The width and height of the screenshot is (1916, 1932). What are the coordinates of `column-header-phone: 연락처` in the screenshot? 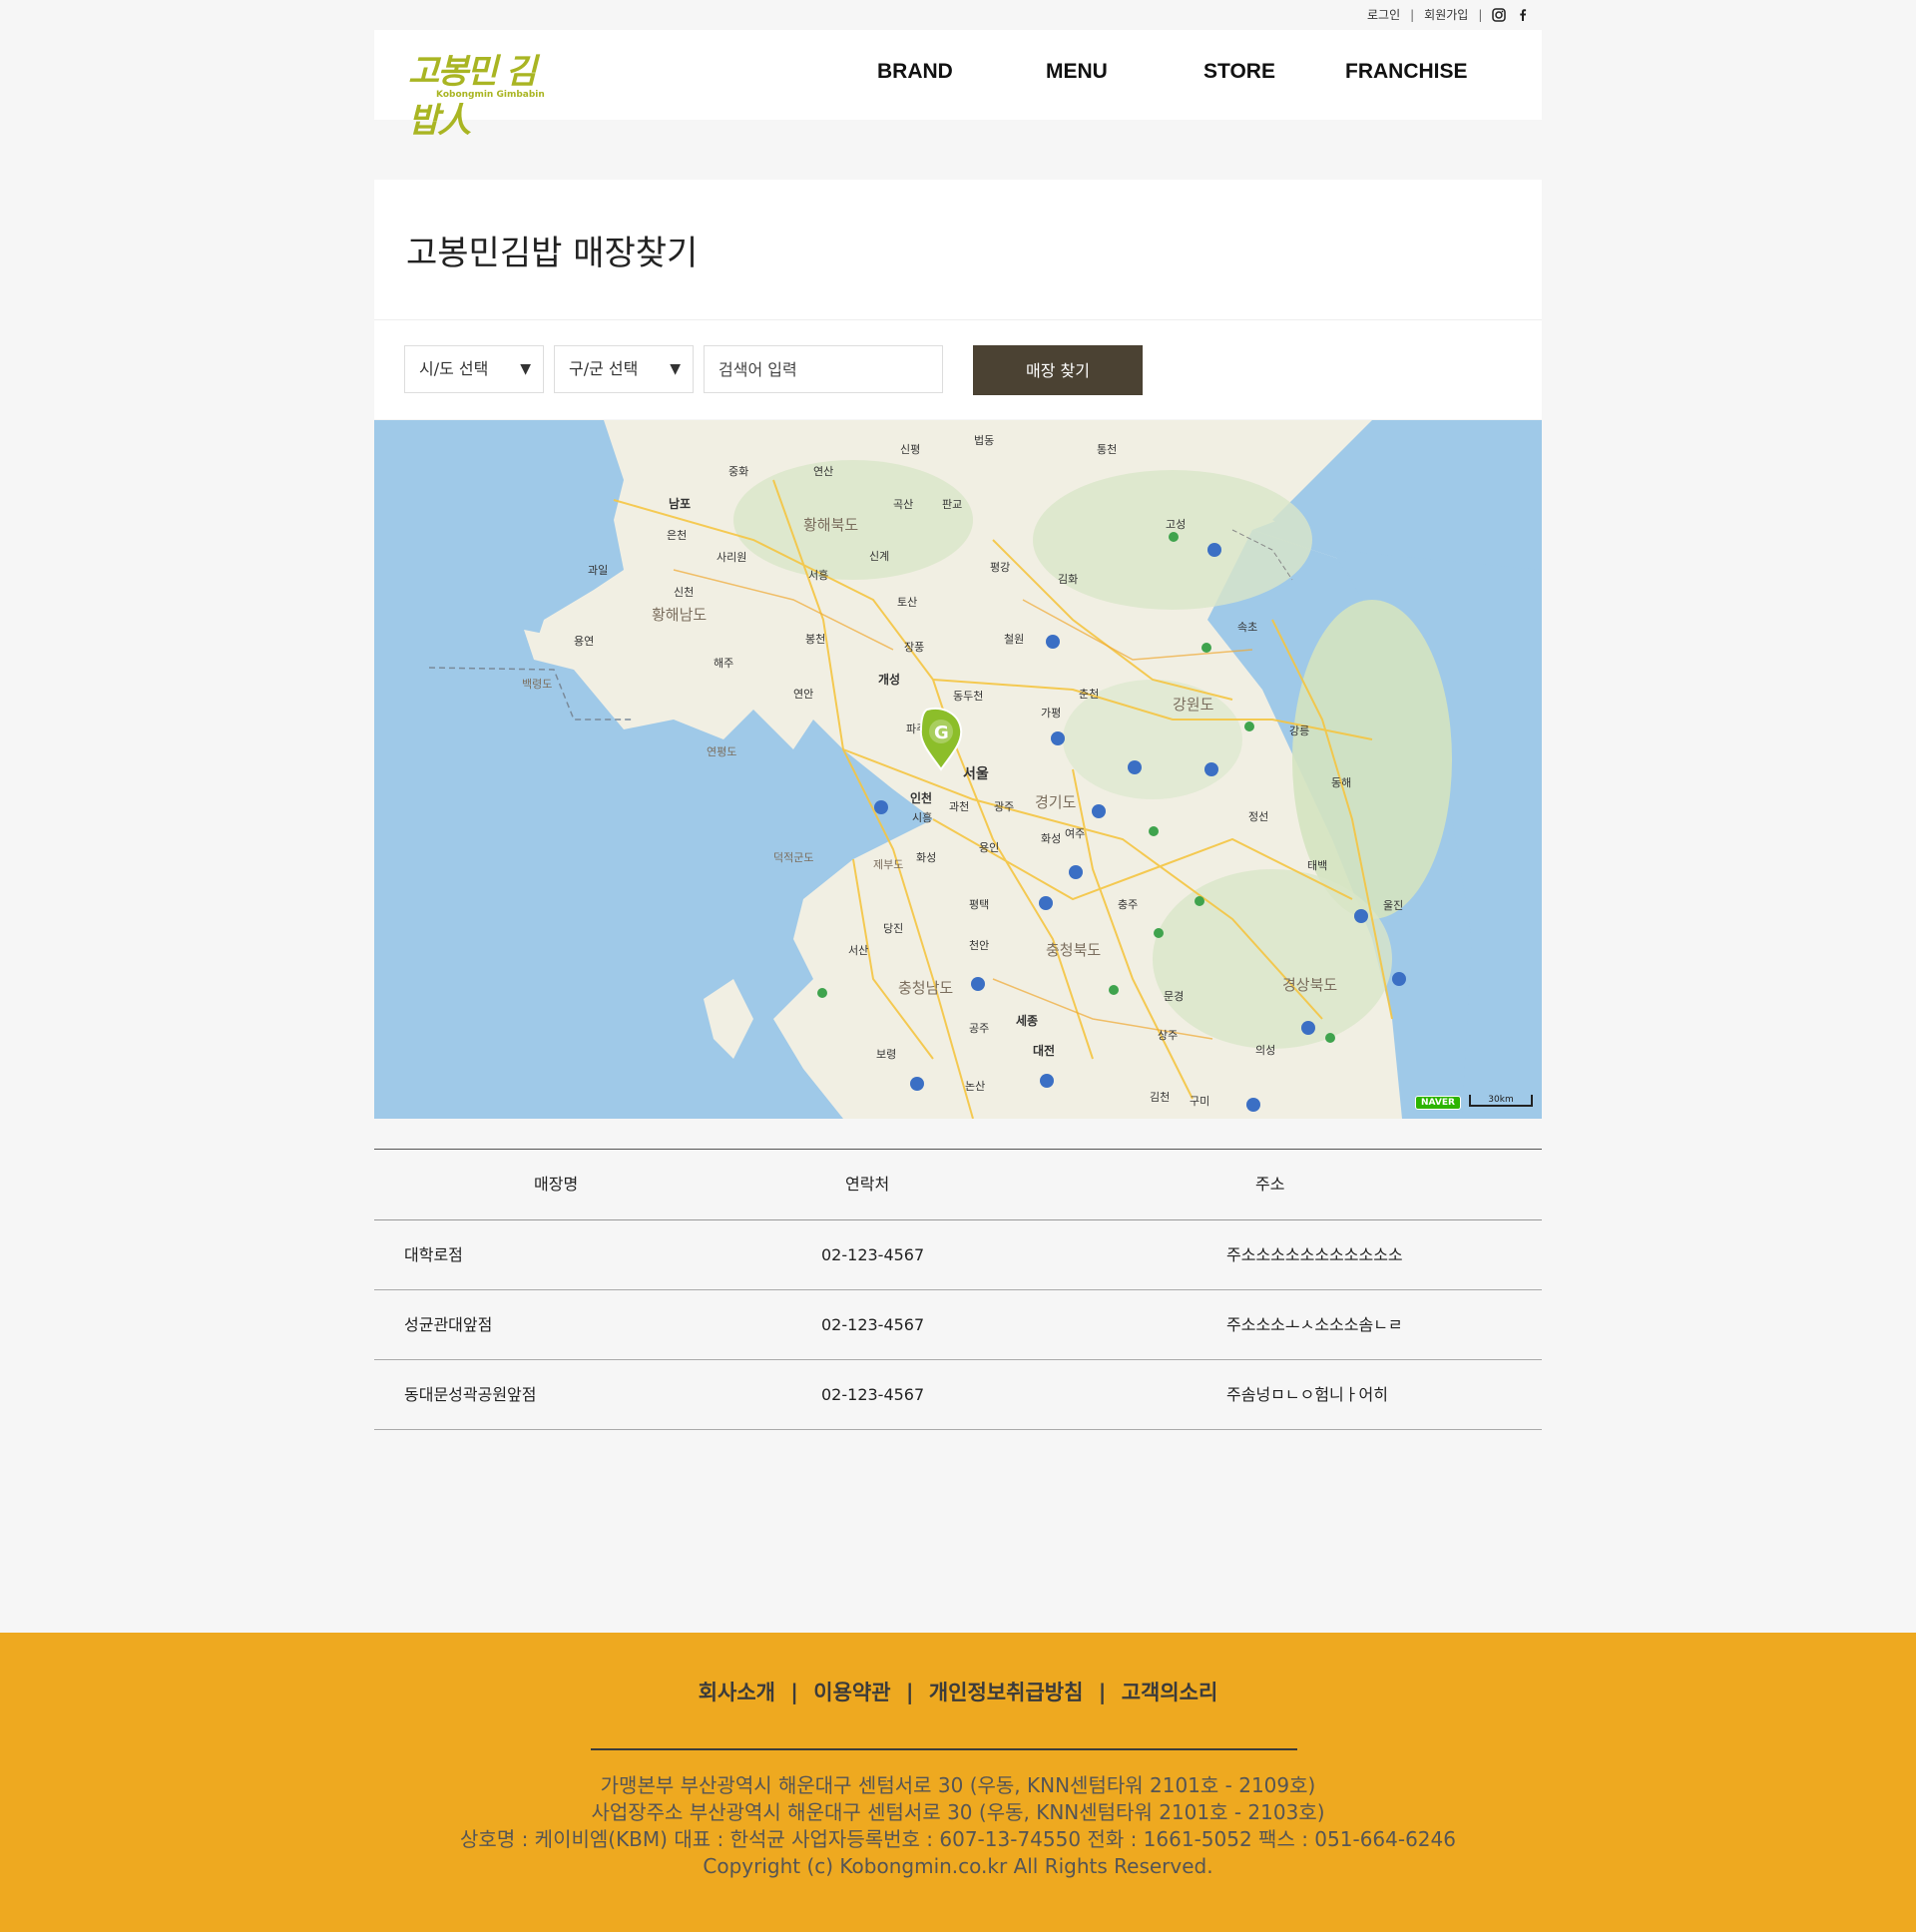 It's located at (867, 1184).